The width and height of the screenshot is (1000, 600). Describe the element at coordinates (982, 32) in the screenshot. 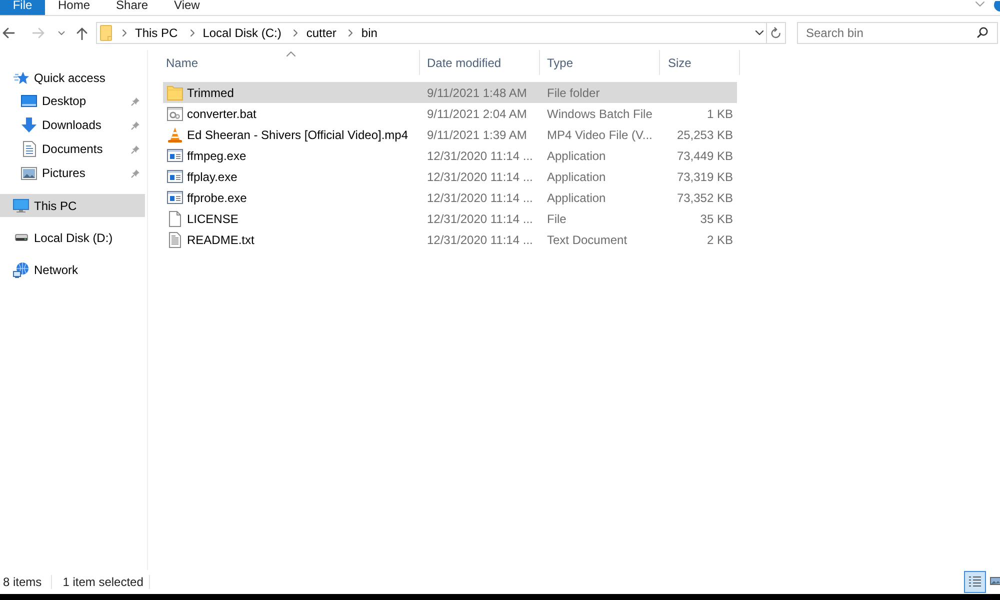

I see `search-icon` at that location.